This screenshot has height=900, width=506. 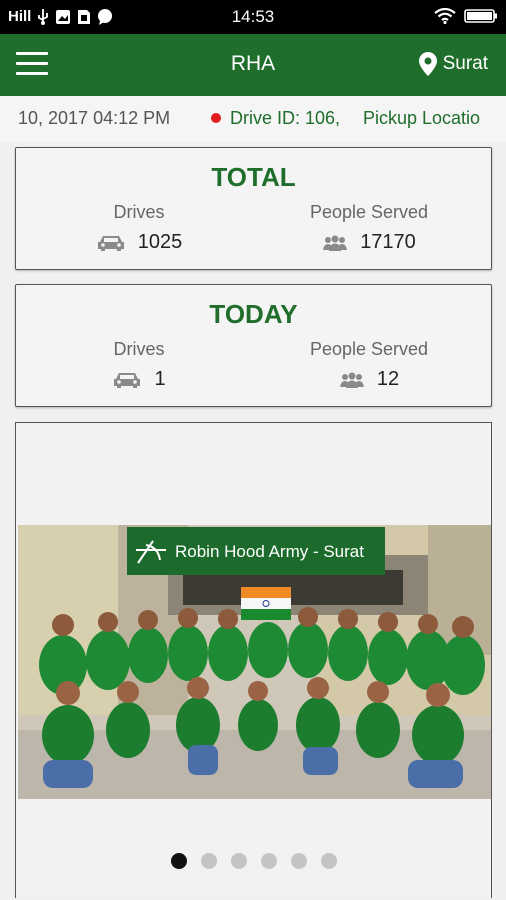 I want to click on status-bar: Hill 14:53, so click(x=253, y=17).